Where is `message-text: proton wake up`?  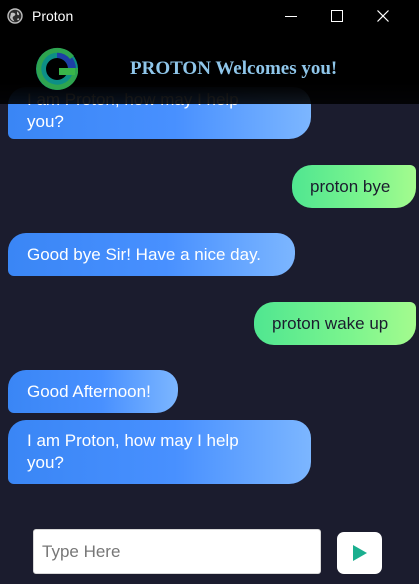
message-text: proton wake up is located at coordinates (330, 323).